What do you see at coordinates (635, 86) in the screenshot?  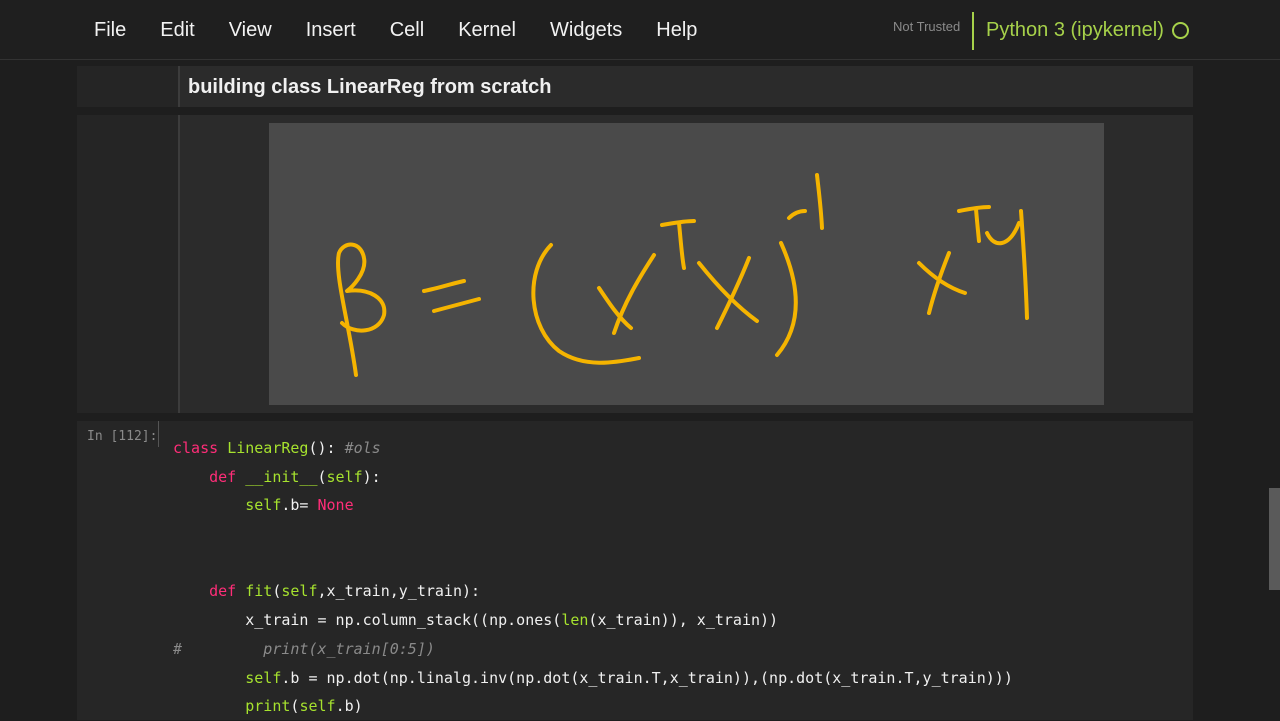 I see `markdown-cell: building class LinearReg from scratch` at bounding box center [635, 86].